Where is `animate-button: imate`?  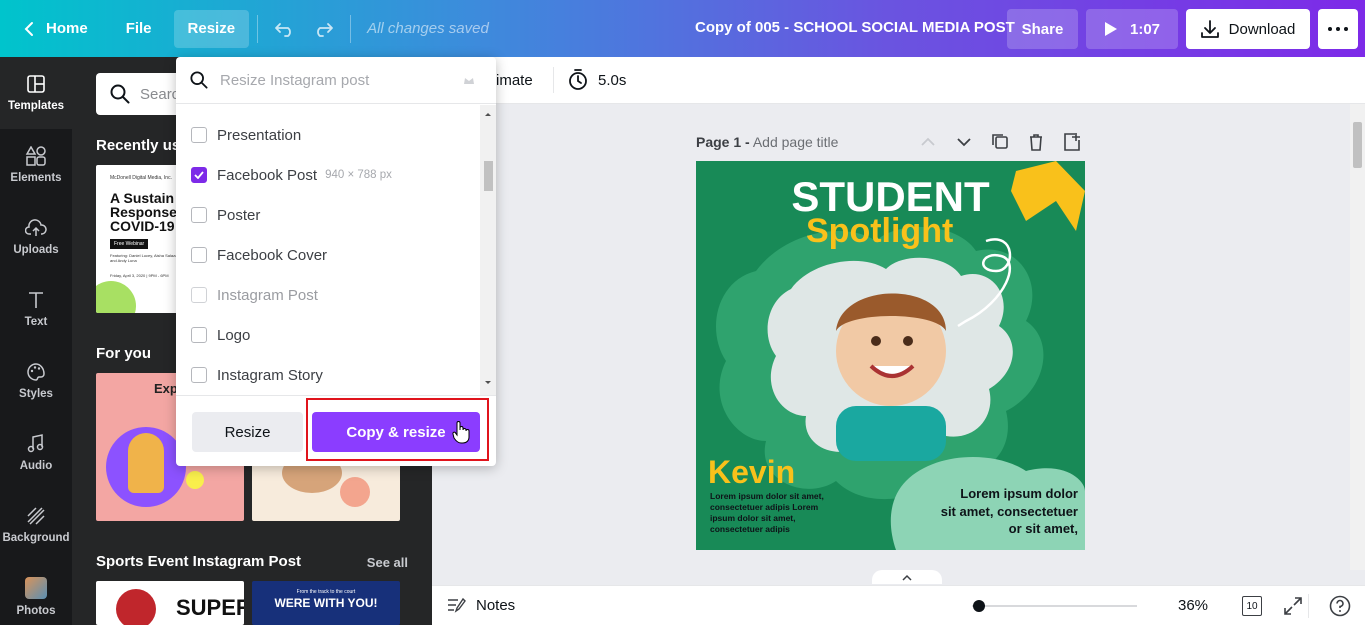 animate-button: imate is located at coordinates (514, 80).